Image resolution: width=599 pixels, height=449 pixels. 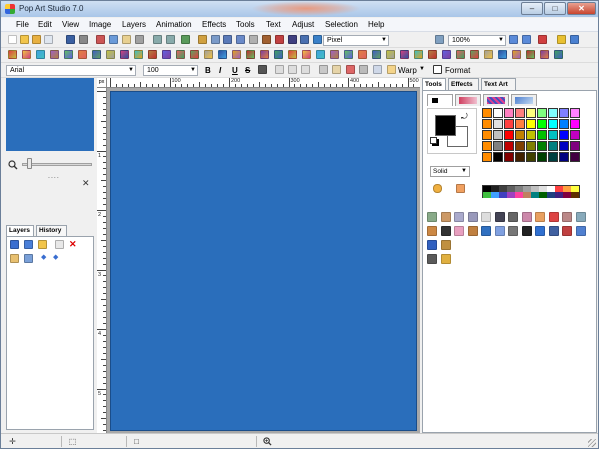 What do you see at coordinates (220, 70) in the screenshot?
I see `italic-button: I` at bounding box center [220, 70].